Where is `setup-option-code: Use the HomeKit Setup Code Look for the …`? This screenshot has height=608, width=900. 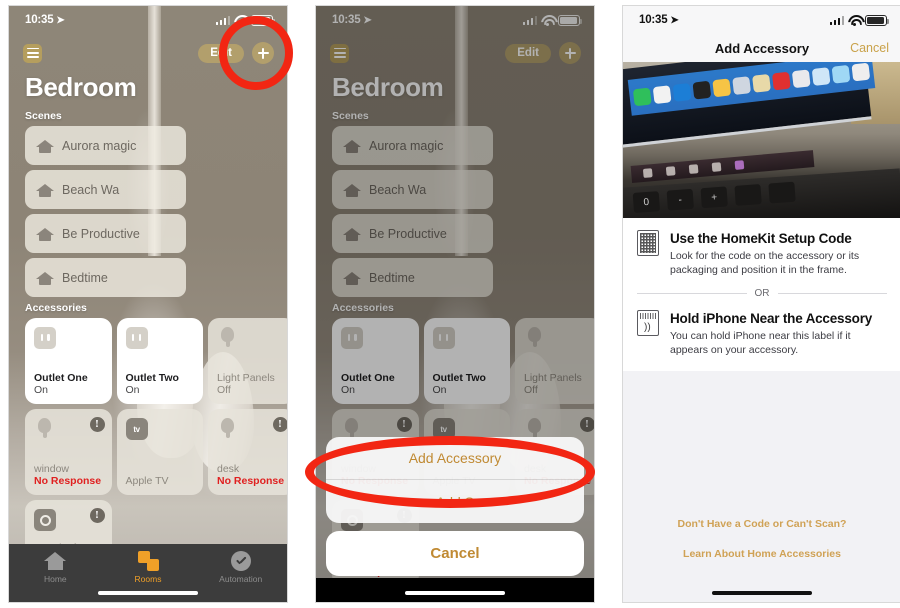 setup-option-code: Use the HomeKit Setup Code Look for the … is located at coordinates (762, 253).